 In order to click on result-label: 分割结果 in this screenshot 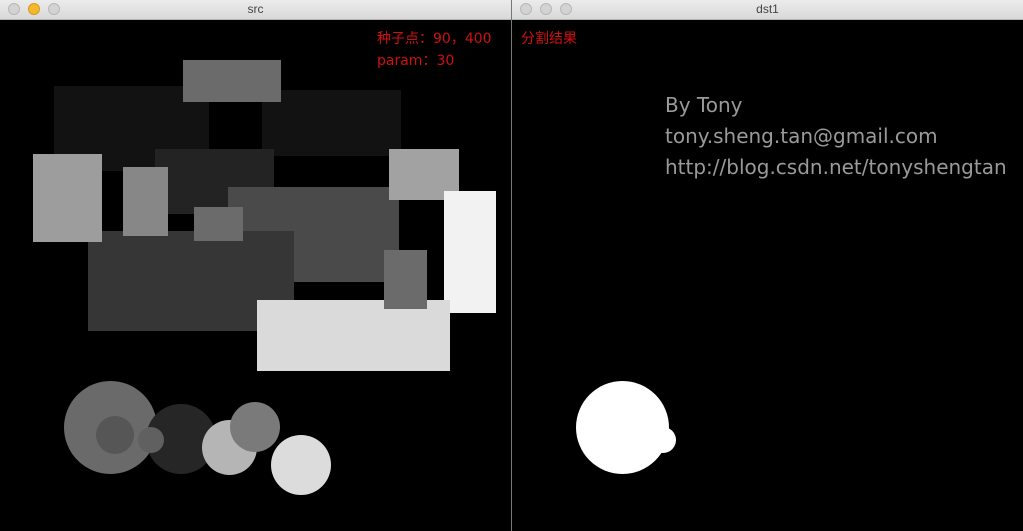, I will do `click(549, 39)`.